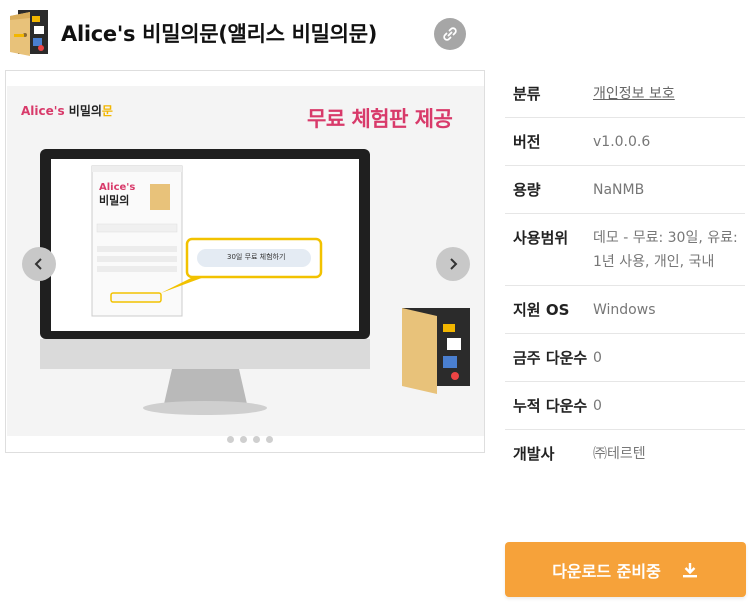  Describe the element at coordinates (85, 111) in the screenshot. I see `brand-main: 비밀의` at that location.